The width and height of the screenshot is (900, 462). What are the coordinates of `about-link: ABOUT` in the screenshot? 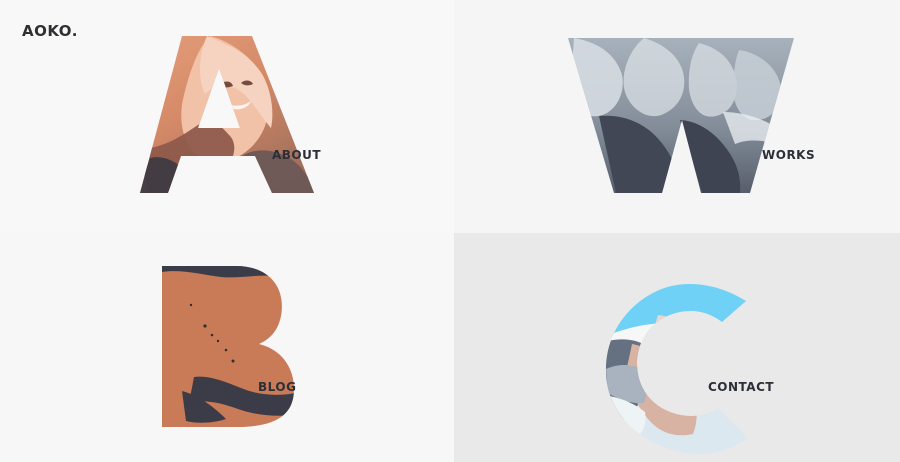 It's located at (296, 155).